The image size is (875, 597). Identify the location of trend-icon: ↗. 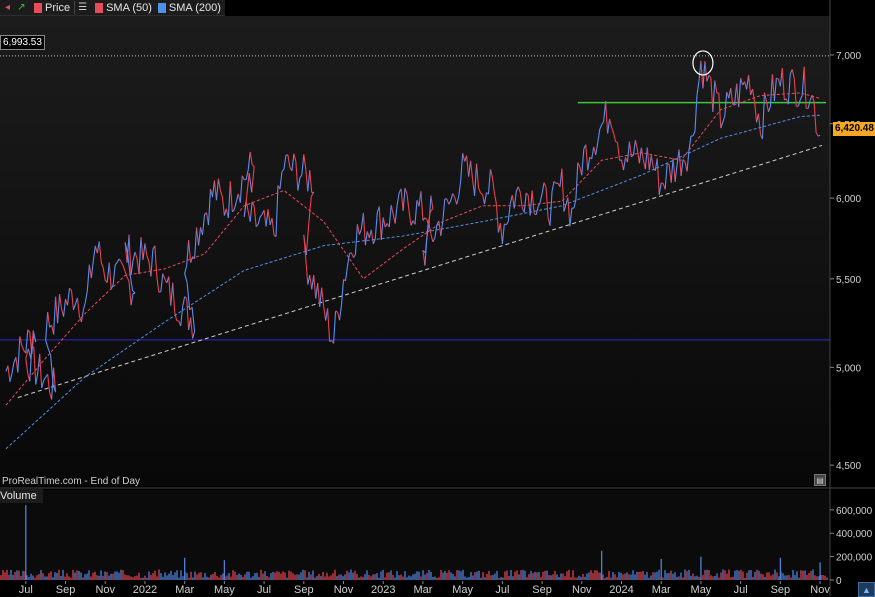
(21, 7).